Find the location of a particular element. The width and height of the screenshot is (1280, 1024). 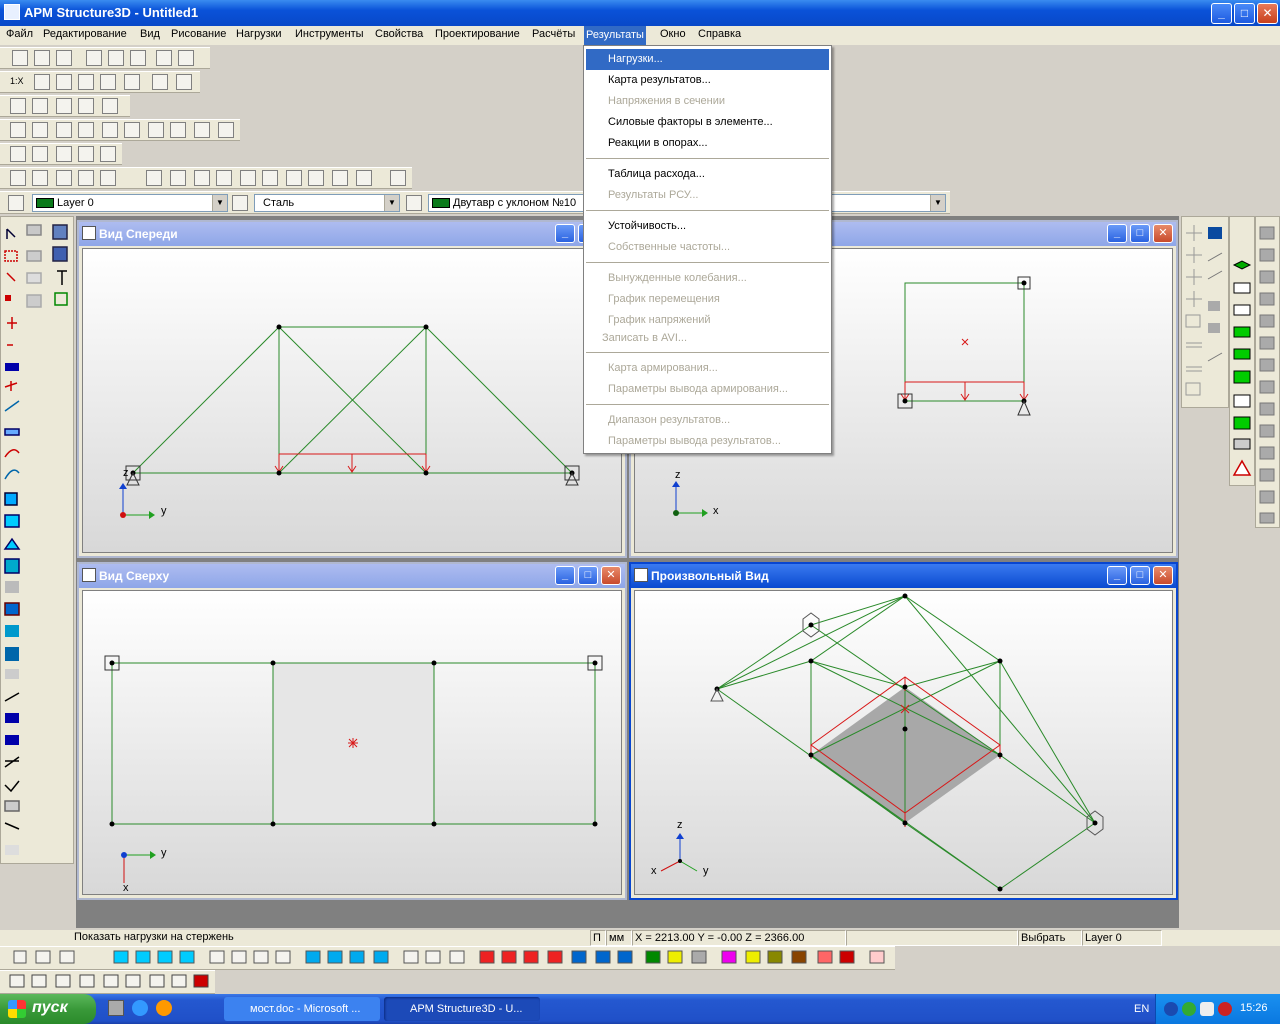

rod-temp-icon is located at coordinates (178, 178).